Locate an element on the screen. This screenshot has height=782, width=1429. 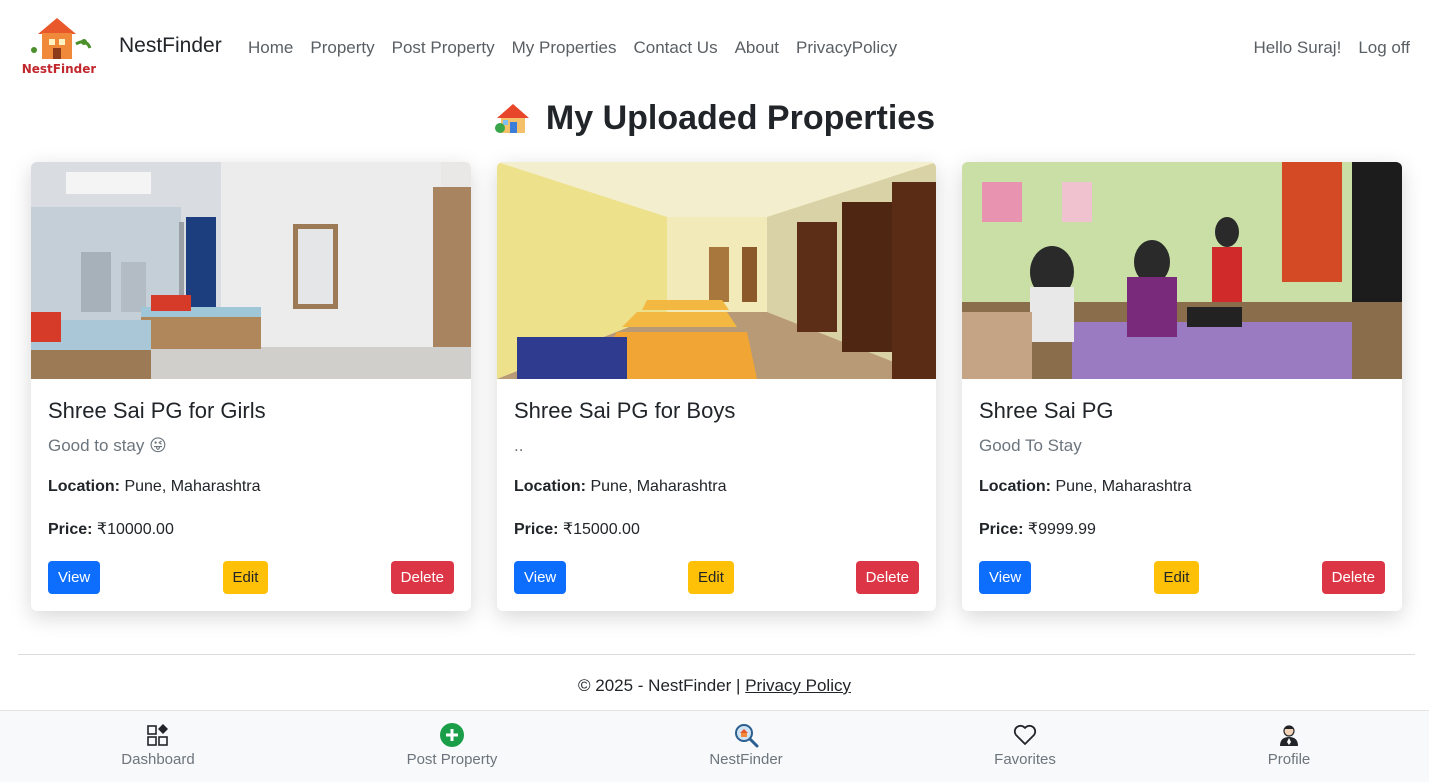
bottom-nav-dashboard: Dashboard is located at coordinates (158, 744).